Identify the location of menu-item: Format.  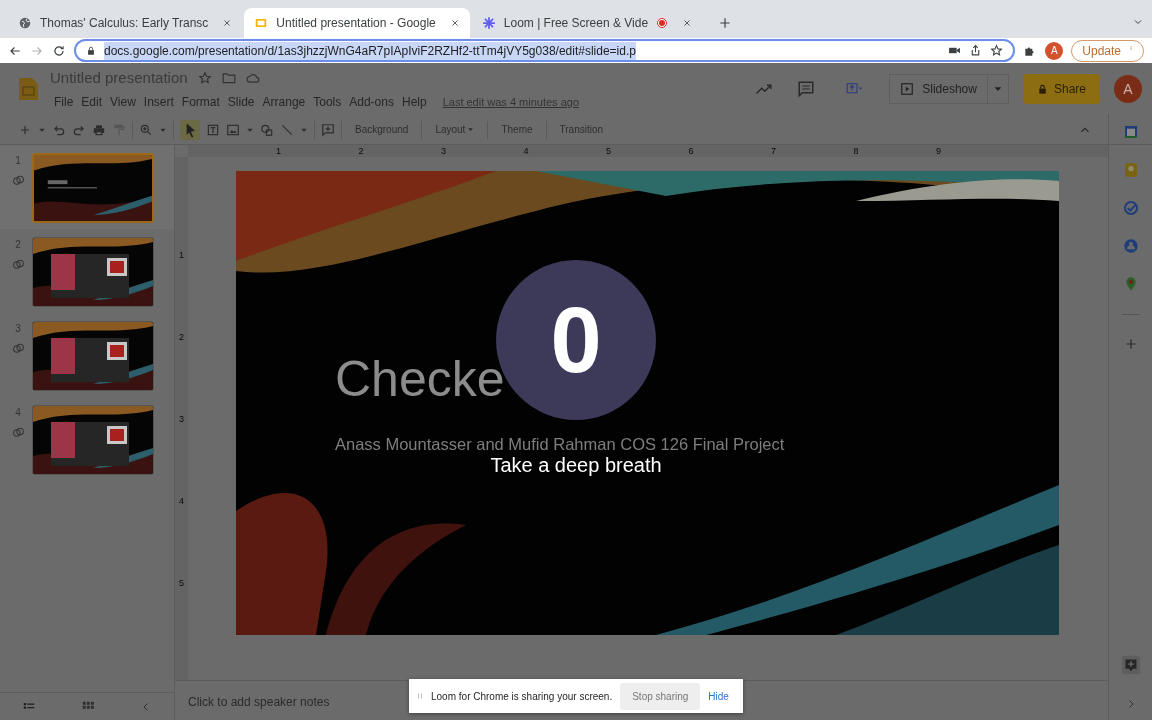
(200, 102).